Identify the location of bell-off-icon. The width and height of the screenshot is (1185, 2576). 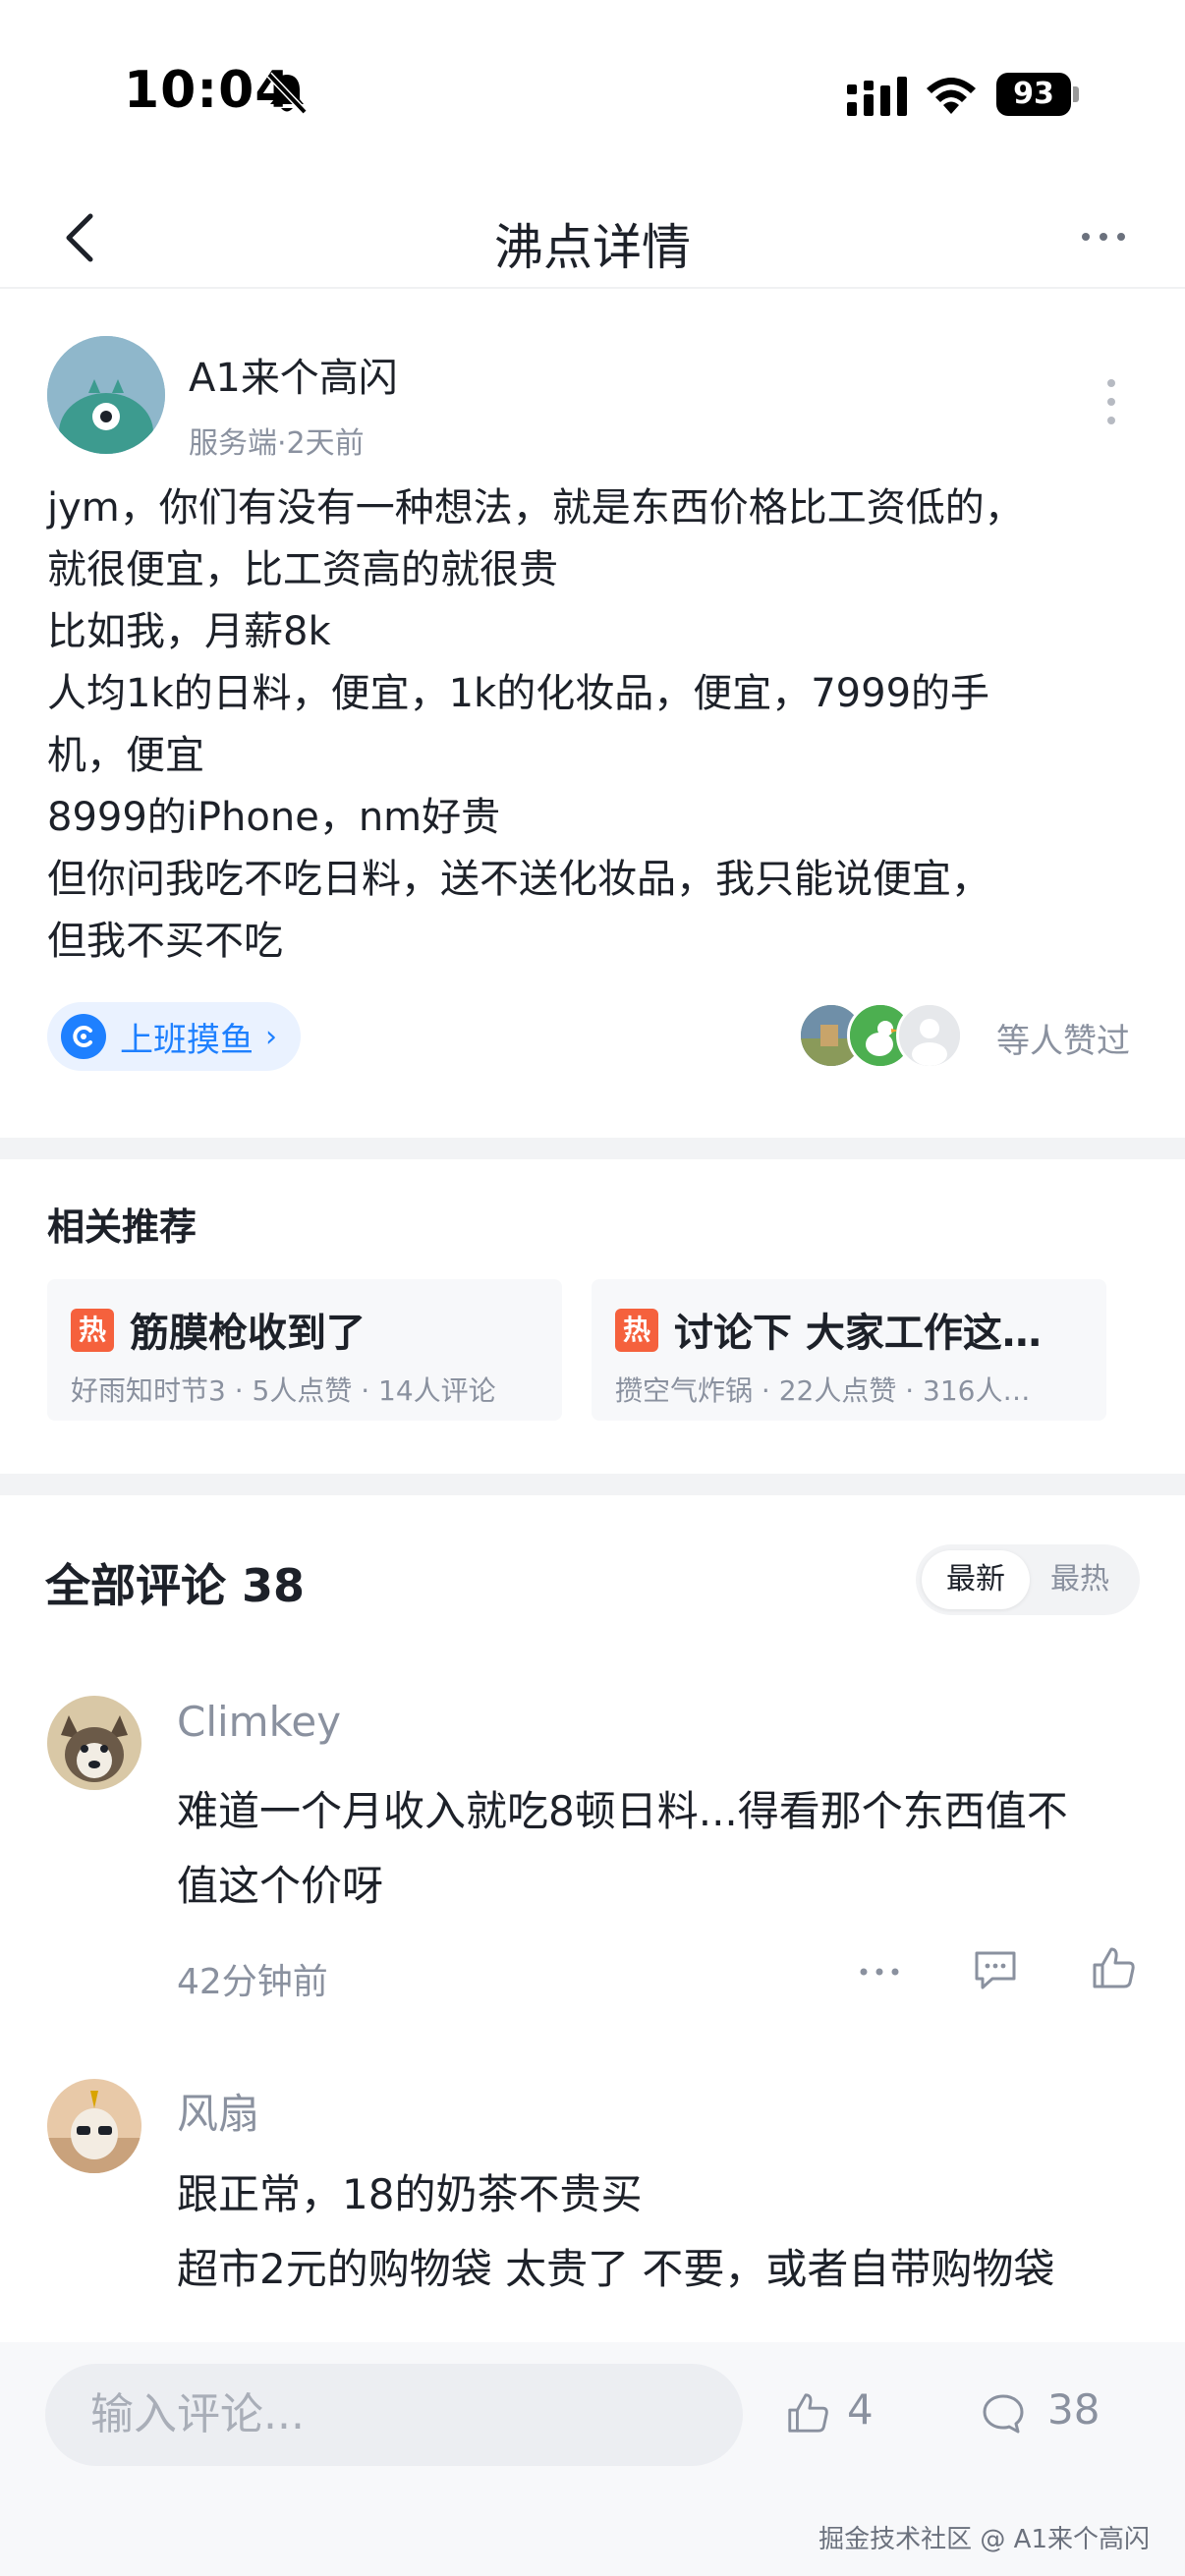
(287, 93).